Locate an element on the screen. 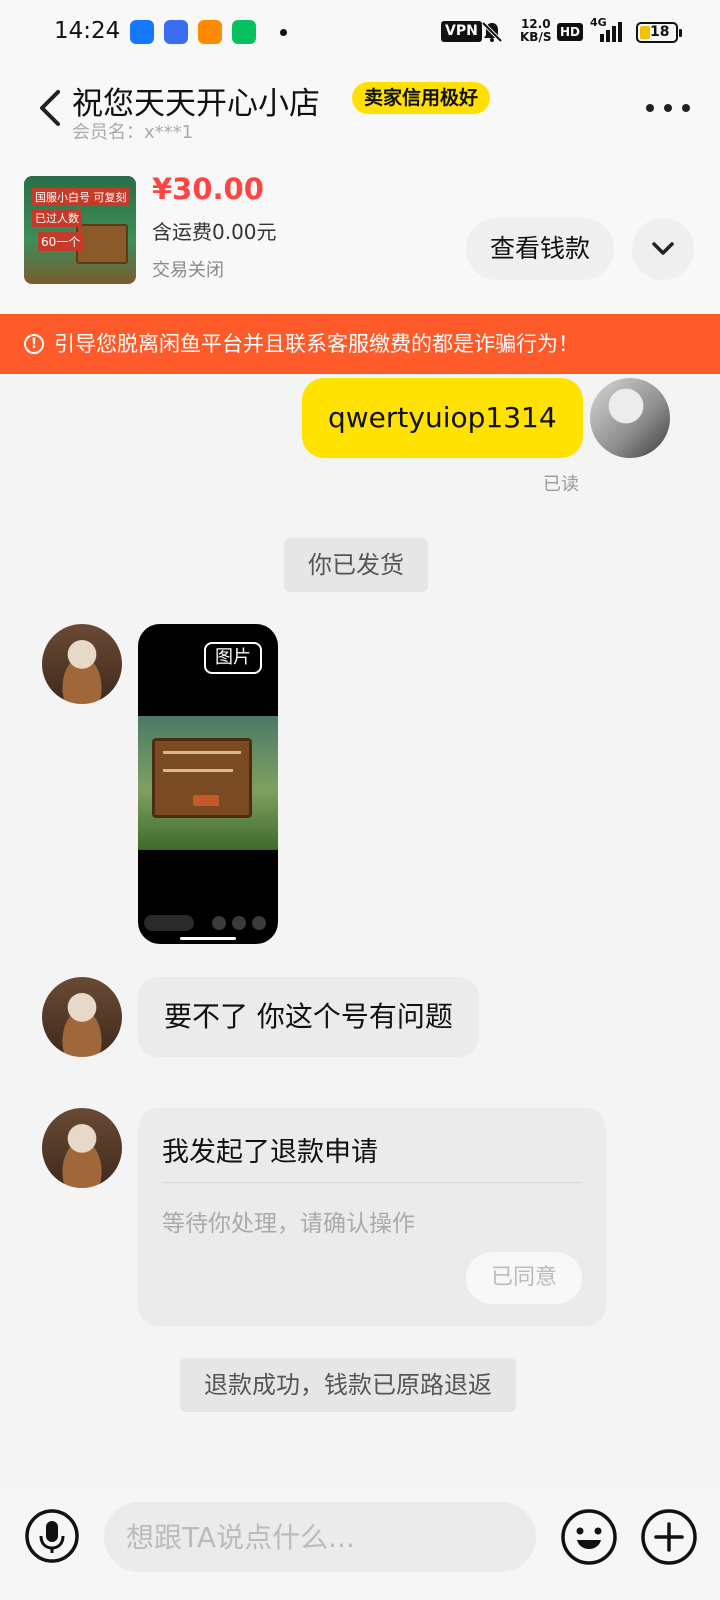 This screenshot has width=720, height=1600. product-price: ¥30.00 is located at coordinates (208, 189).